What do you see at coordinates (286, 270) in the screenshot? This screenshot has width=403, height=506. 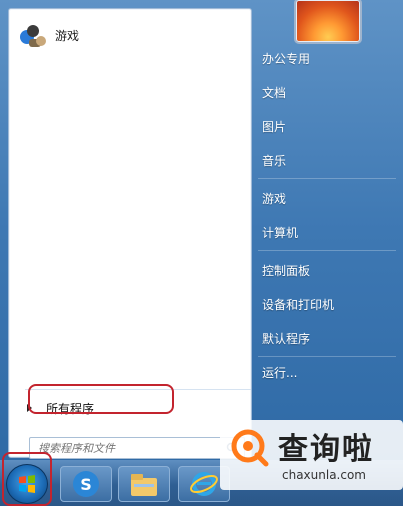 I see `nav-item-label: 控制面板` at bounding box center [286, 270].